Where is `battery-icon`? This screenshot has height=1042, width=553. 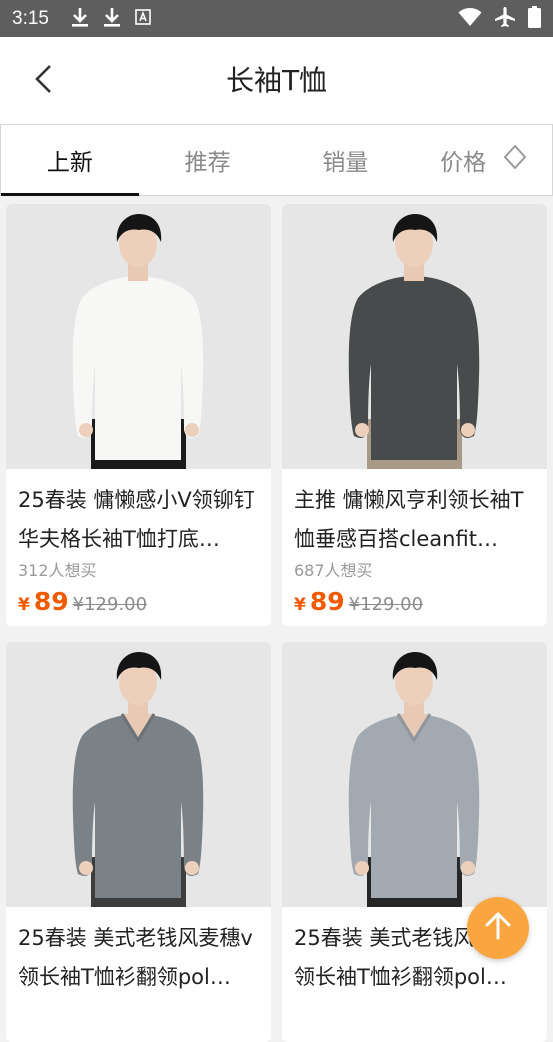
battery-icon is located at coordinates (534, 18).